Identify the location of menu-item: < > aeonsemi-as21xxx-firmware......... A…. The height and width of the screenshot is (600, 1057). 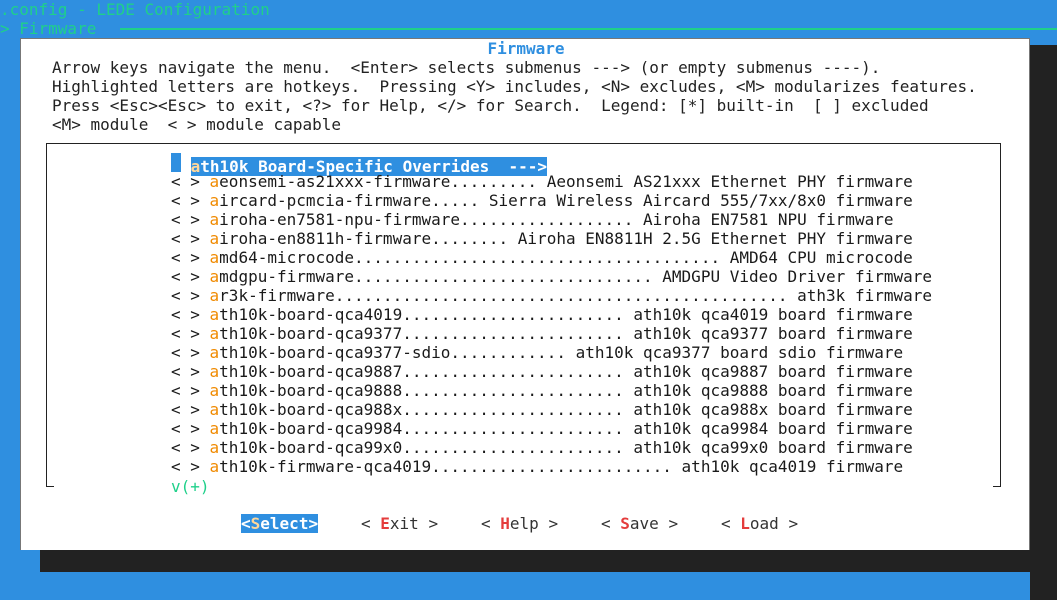
(542, 181).